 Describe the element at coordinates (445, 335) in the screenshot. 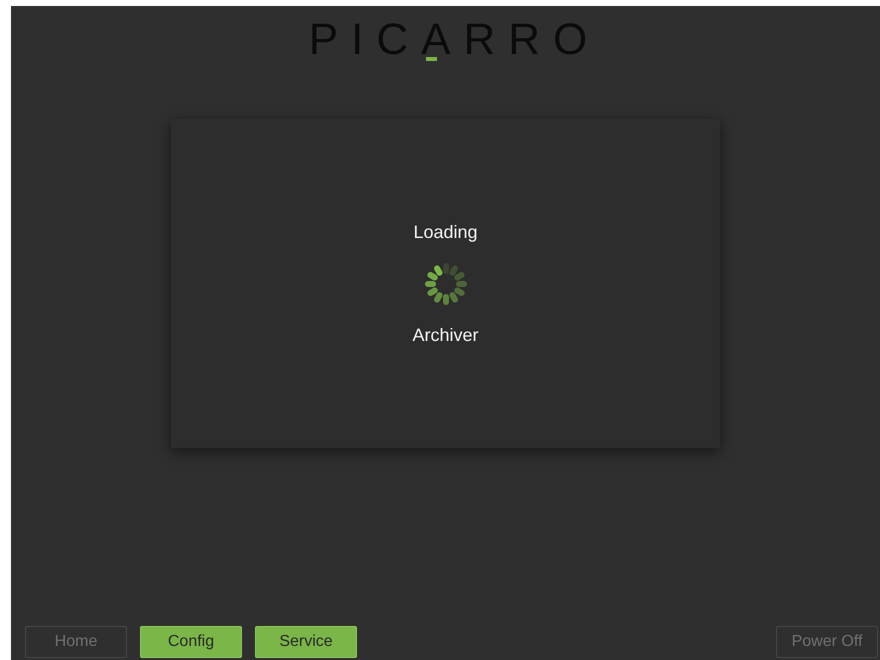

I see `loading-subtitle: Archiver` at that location.